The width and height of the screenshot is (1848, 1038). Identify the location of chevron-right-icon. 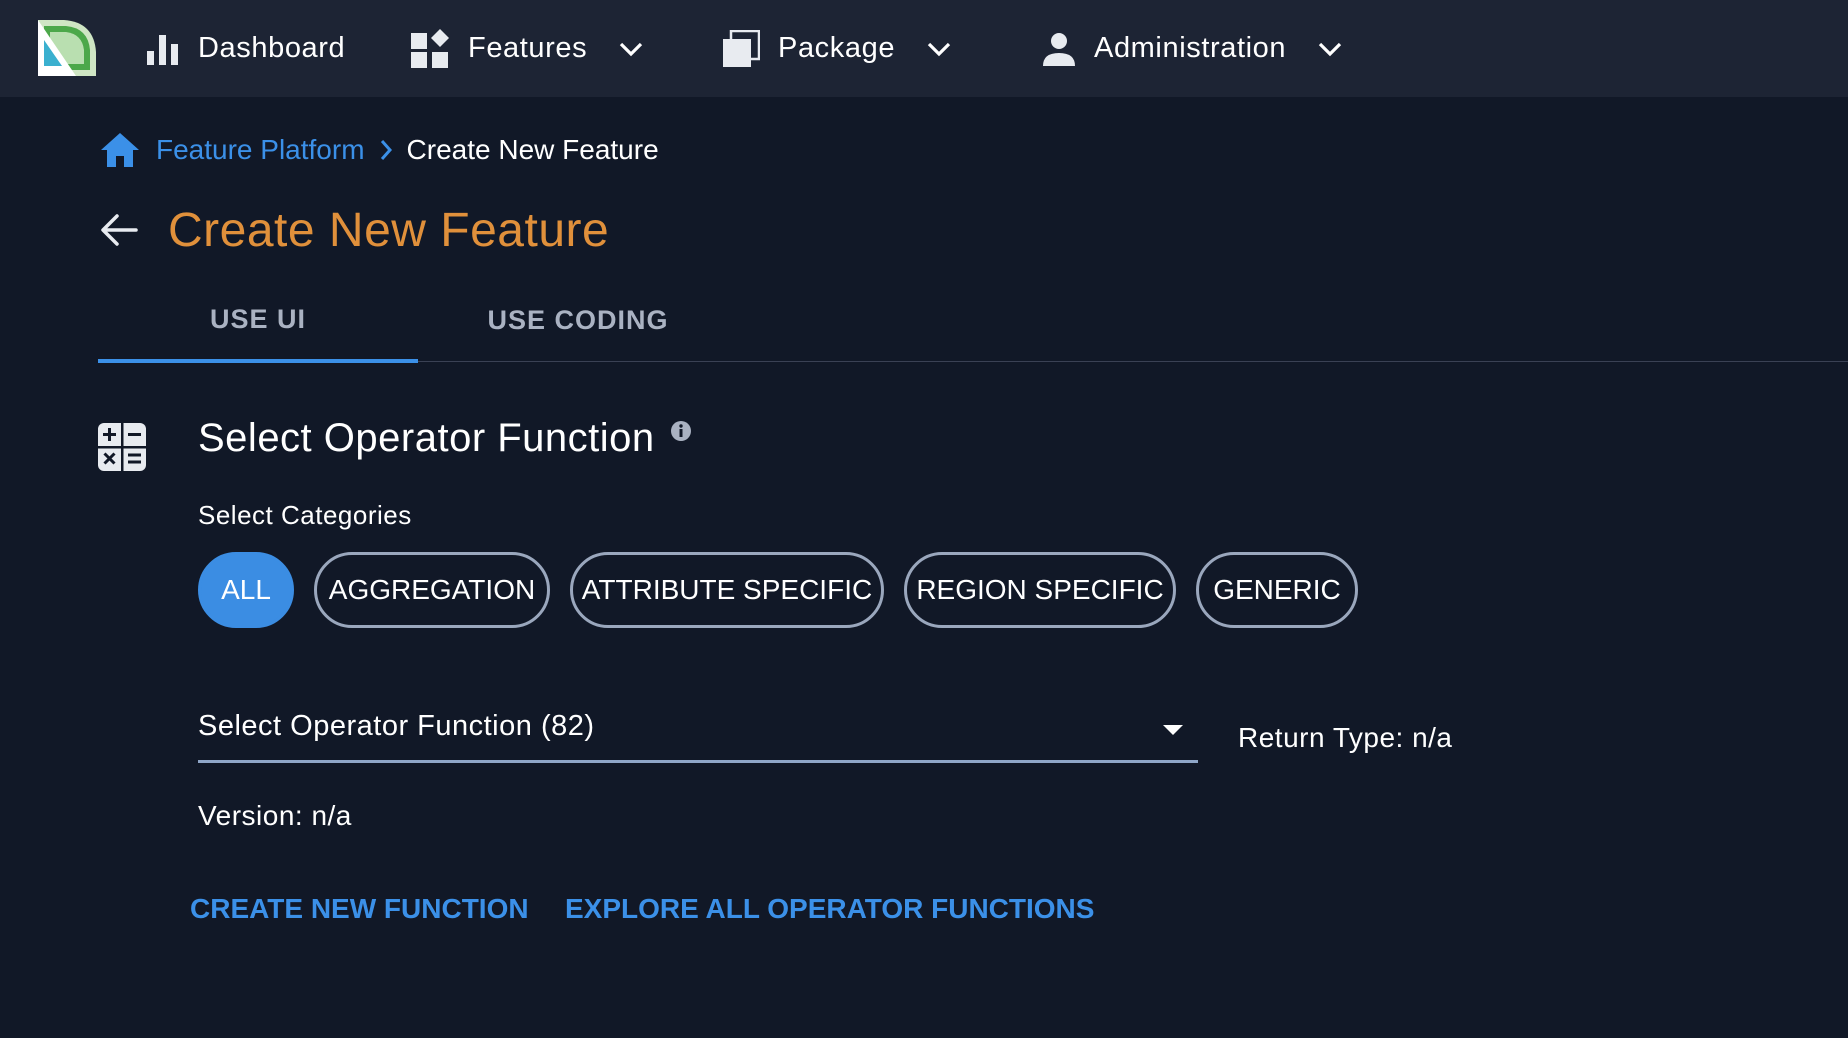
(386, 150).